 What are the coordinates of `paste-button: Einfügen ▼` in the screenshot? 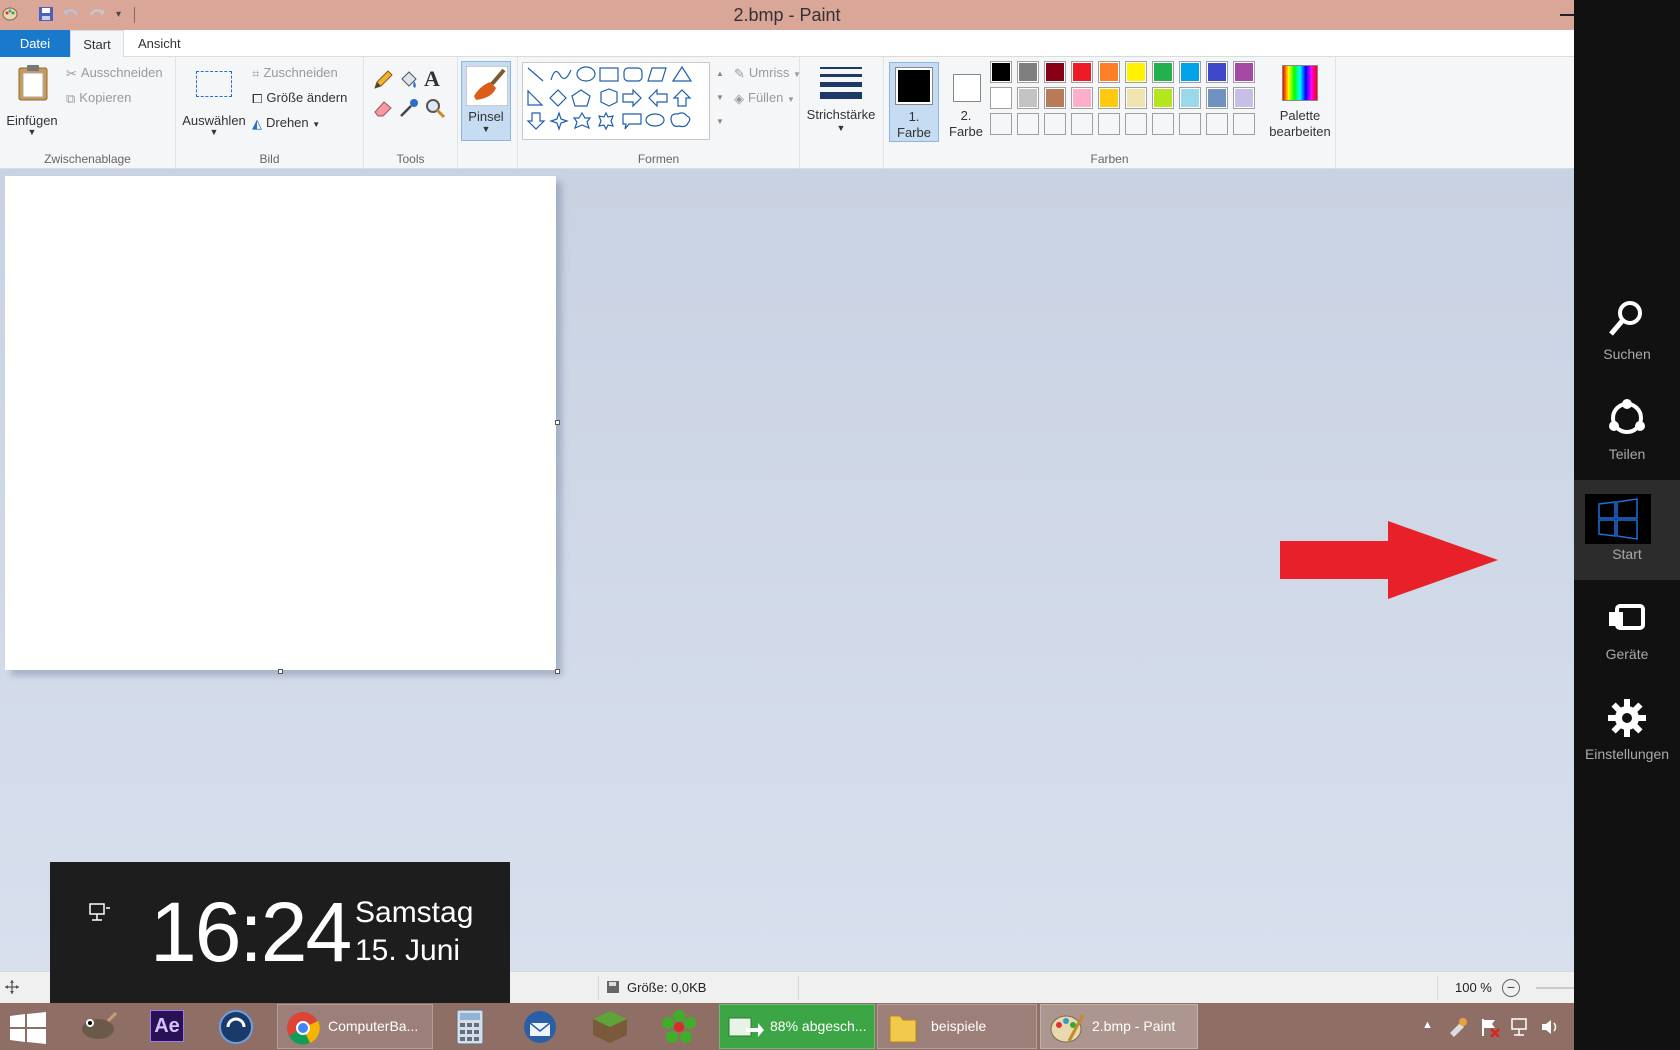 It's located at (32, 103).